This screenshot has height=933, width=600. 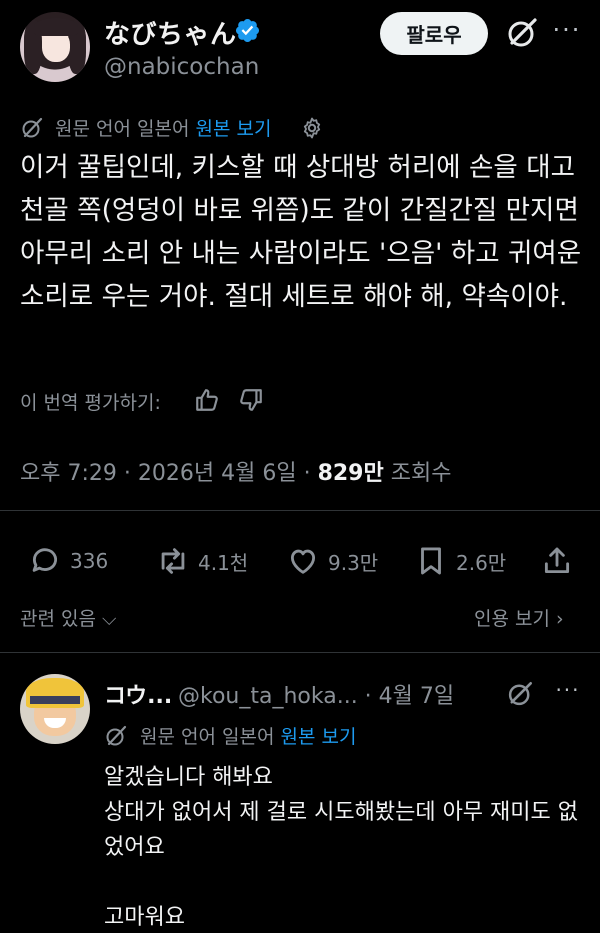 What do you see at coordinates (251, 400) in the screenshot?
I see `thumbs-down-icon` at bounding box center [251, 400].